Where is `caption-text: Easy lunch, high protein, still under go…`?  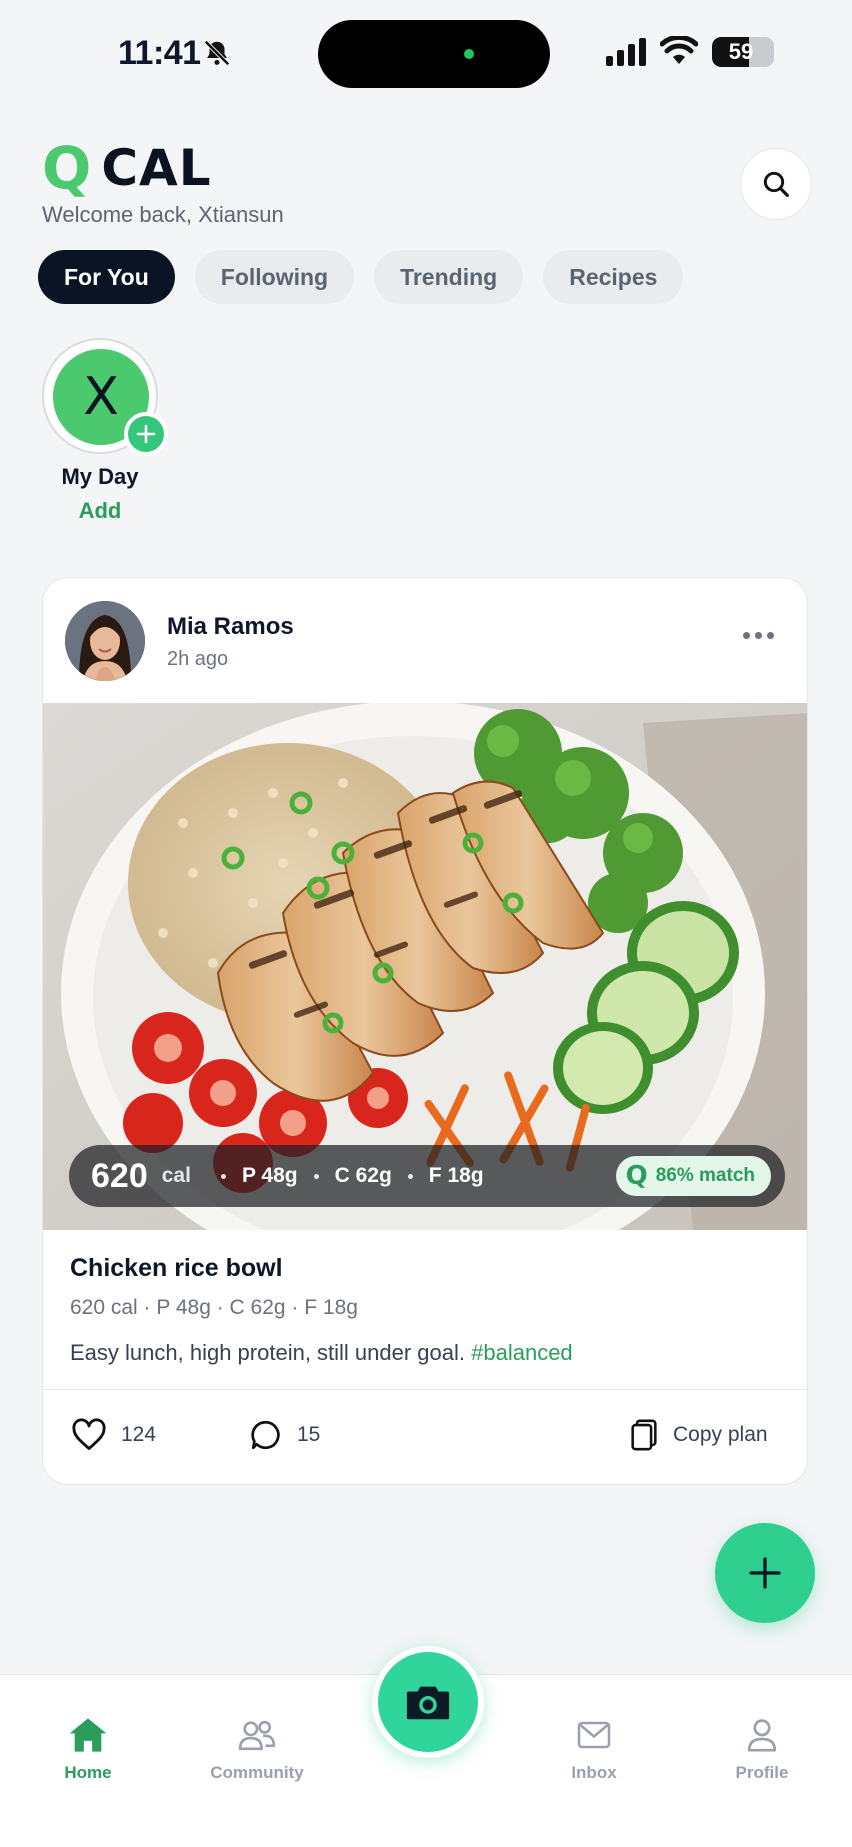 caption-text: Easy lunch, high protein, still under go… is located at coordinates (271, 1352).